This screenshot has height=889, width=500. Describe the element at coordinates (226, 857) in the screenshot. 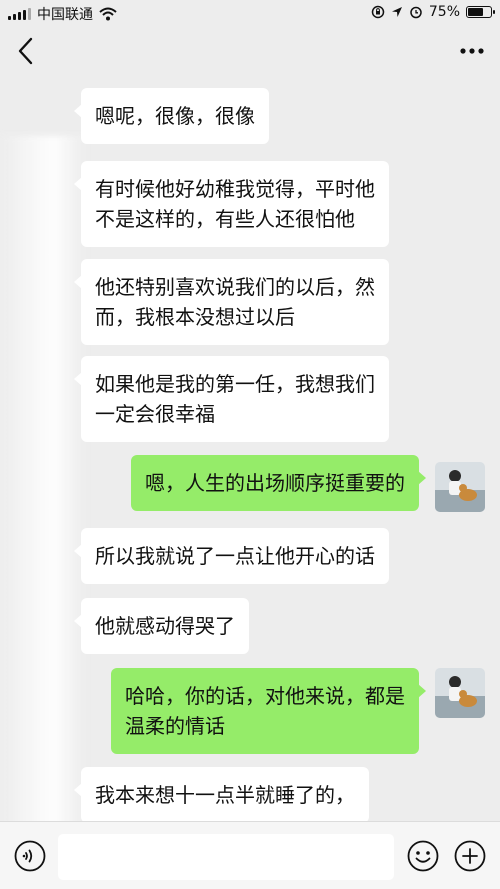

I see `message-input` at that location.